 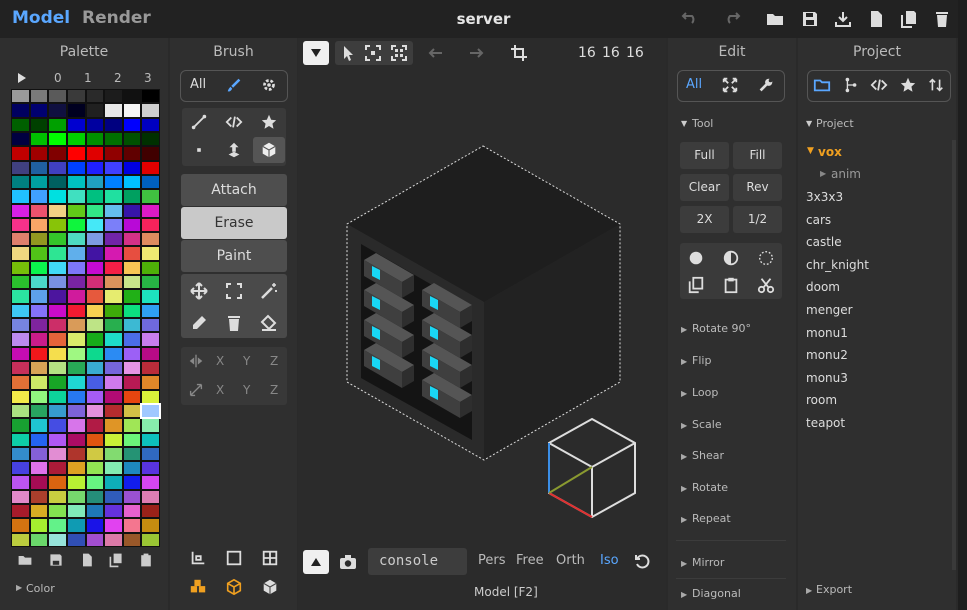 I want to click on half-circle-icon, so click(x=731, y=258).